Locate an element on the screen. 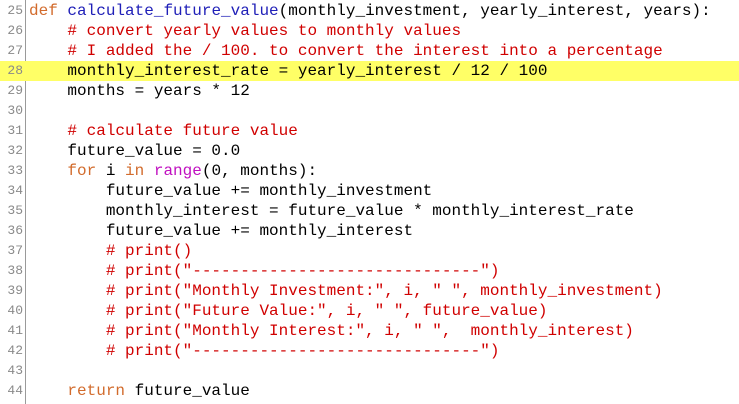 The image size is (739, 404). line-number: 35 is located at coordinates (15, 210).